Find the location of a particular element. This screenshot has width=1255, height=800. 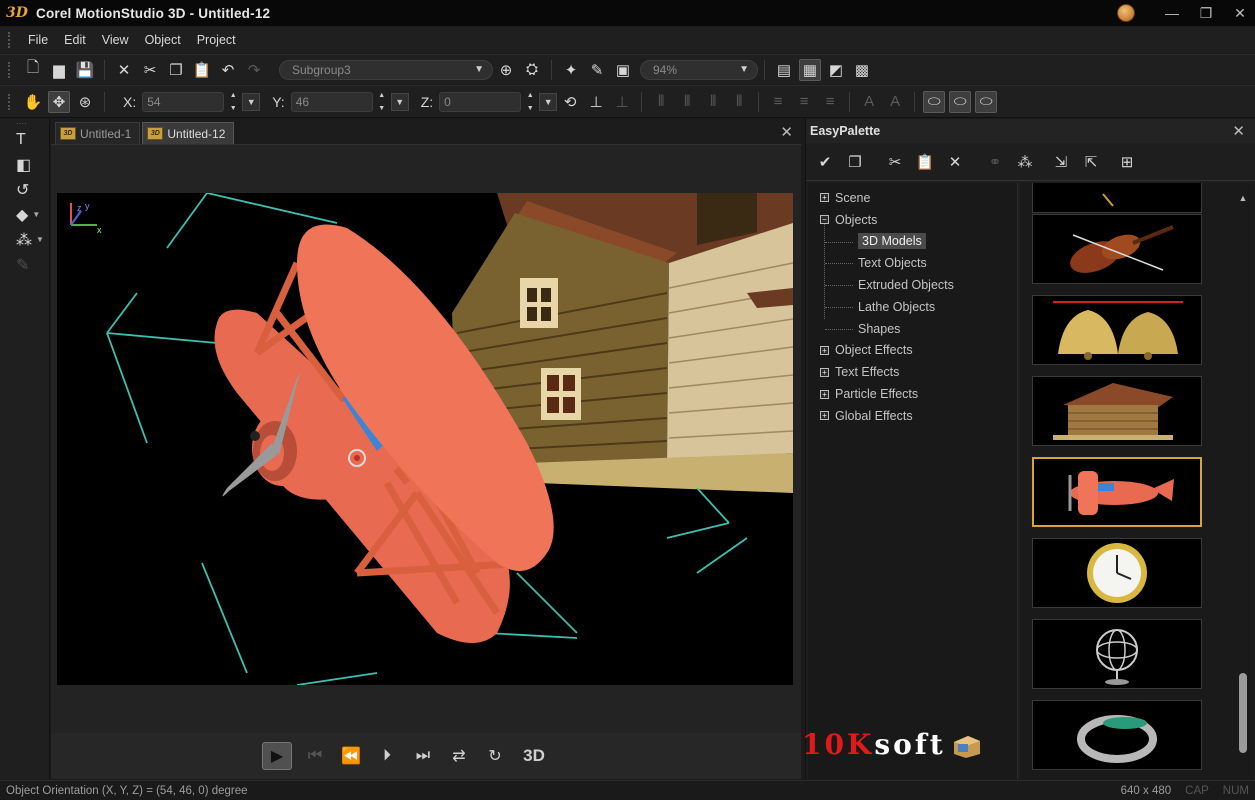

tree-item-3d-models: 3D Models is located at coordinates (912, 242).